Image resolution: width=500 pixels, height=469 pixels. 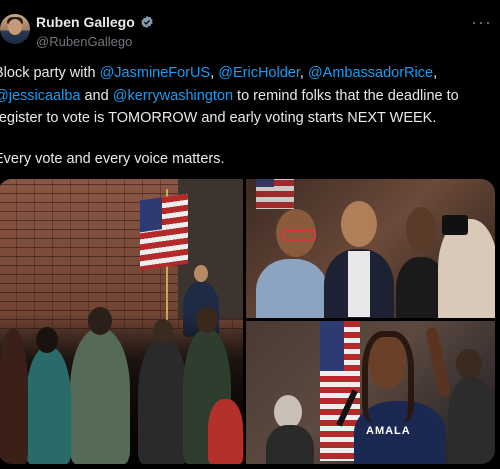 I want to click on shirt-text: AMALA, so click(x=388, y=431).